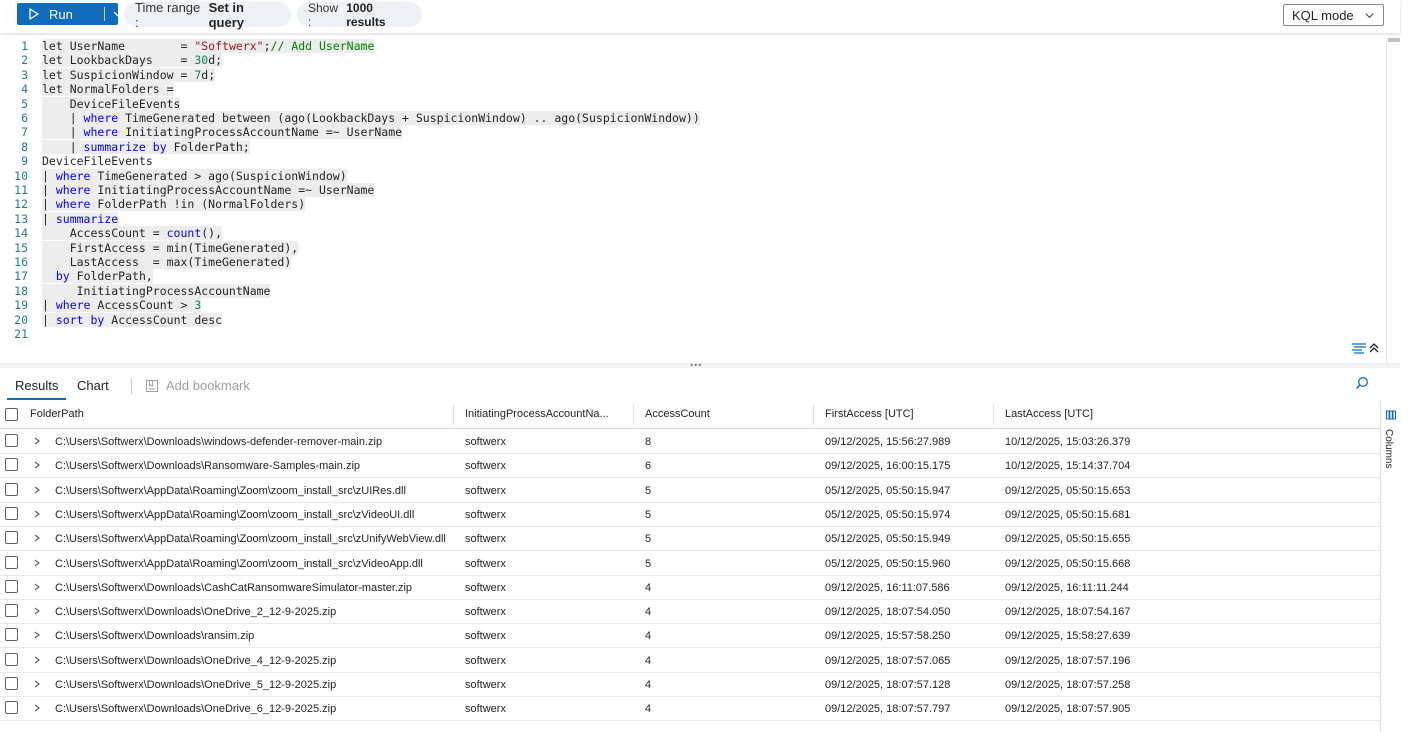 This screenshot has width=1411, height=732. What do you see at coordinates (1393, 200) in the screenshot?
I see `editor-scrollbar` at bounding box center [1393, 200].